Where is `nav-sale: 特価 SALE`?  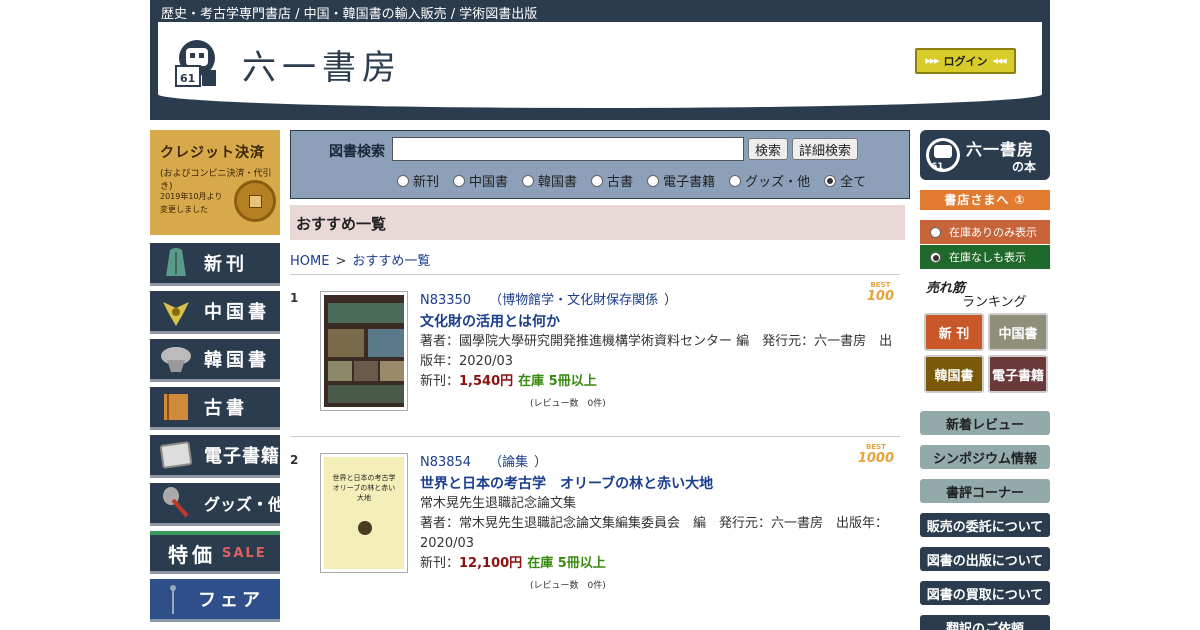
nav-sale: 特価 SALE is located at coordinates (215, 551).